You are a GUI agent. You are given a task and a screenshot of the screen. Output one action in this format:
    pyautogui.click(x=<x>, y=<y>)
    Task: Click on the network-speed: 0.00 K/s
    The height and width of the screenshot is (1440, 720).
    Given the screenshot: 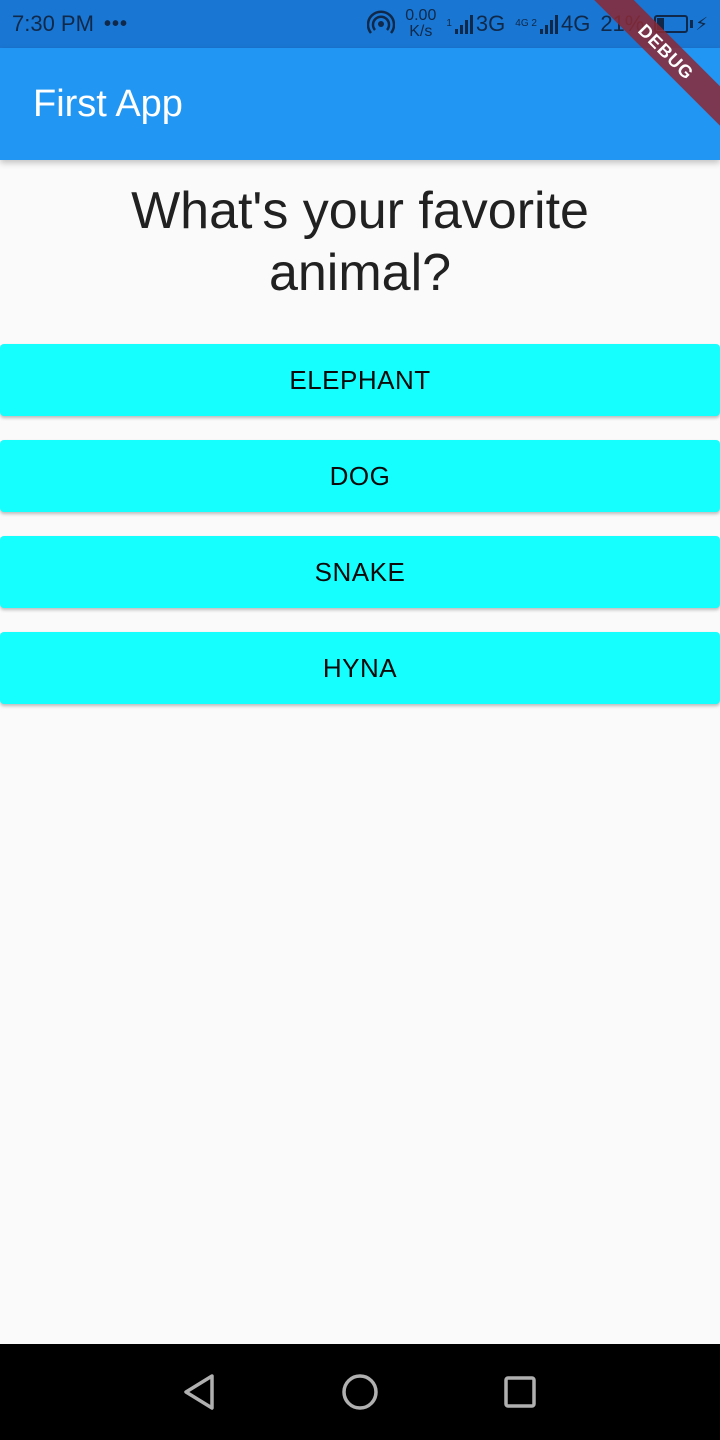 What is the action you would take?
    pyautogui.click(x=420, y=24)
    